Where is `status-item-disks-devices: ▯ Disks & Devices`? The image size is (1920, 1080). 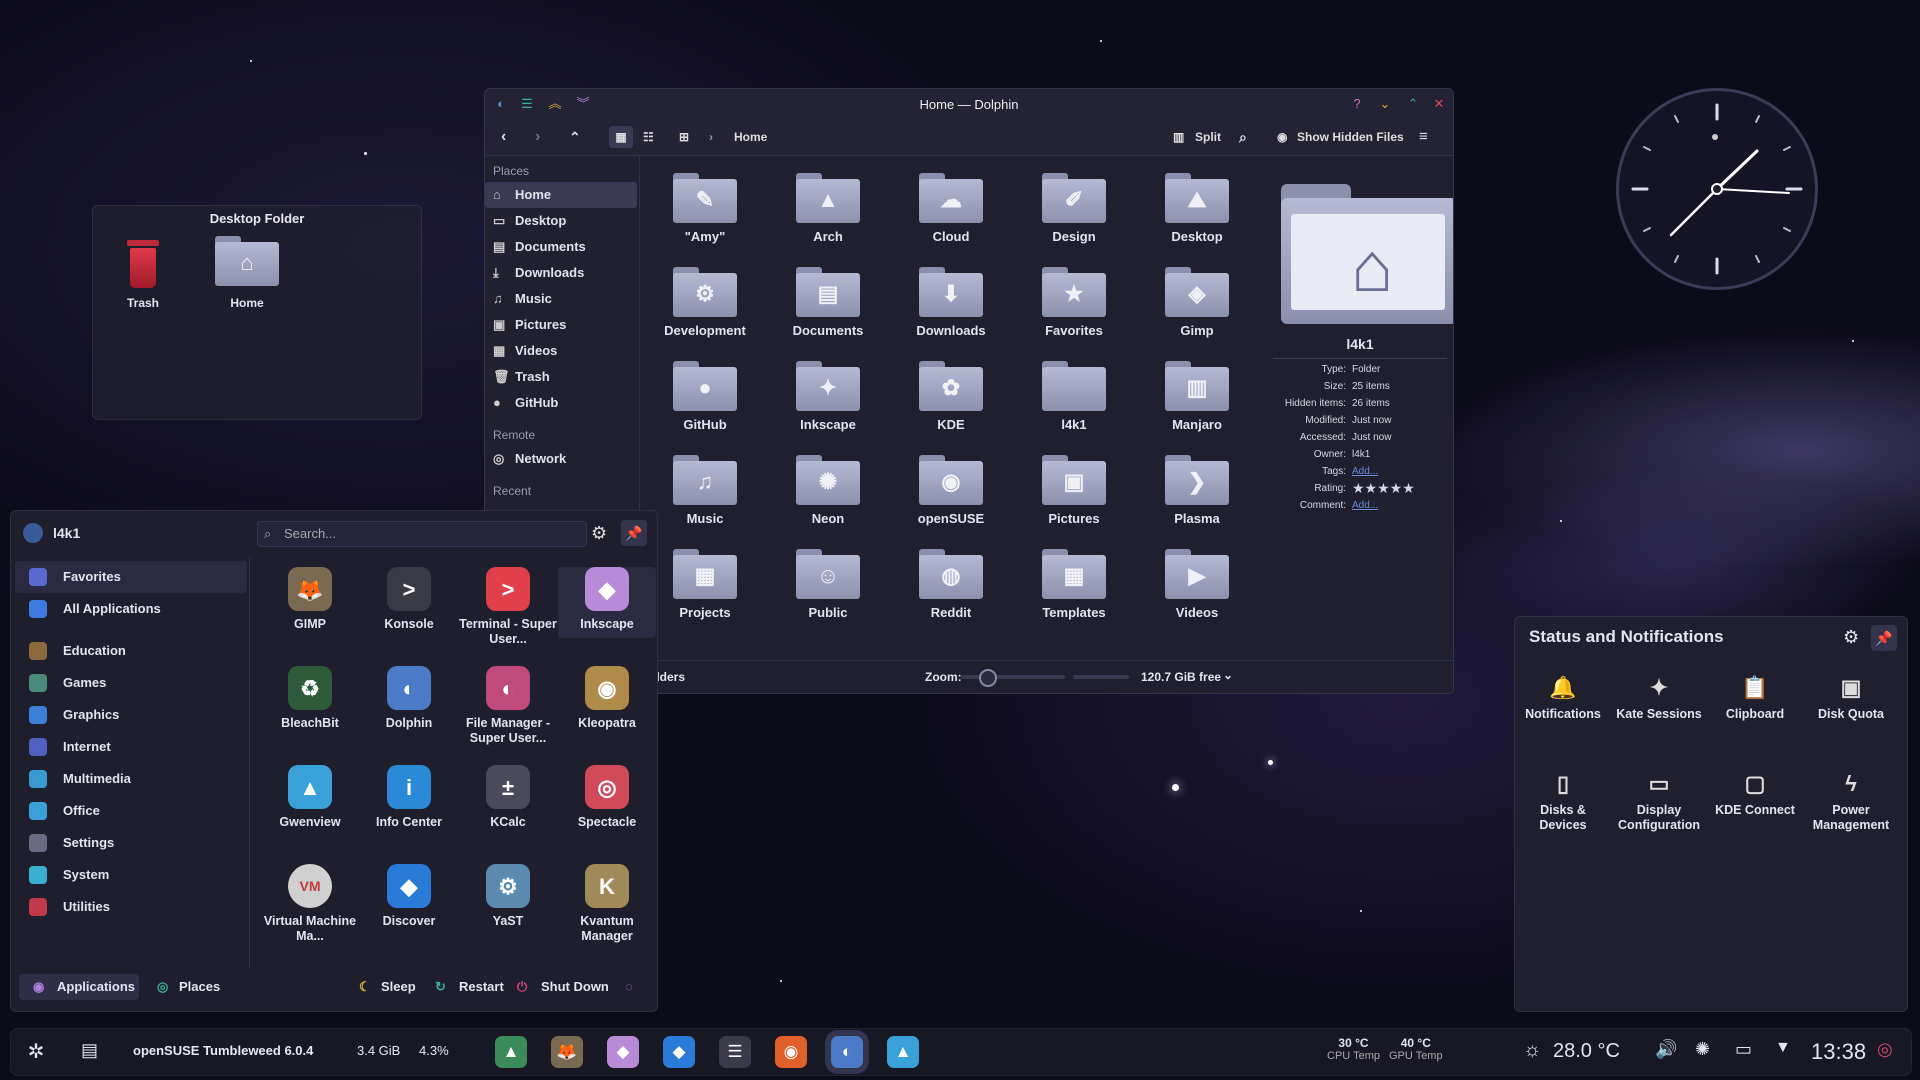
status-item-disks-devices: ▯ Disks & Devices is located at coordinates (1563, 801).